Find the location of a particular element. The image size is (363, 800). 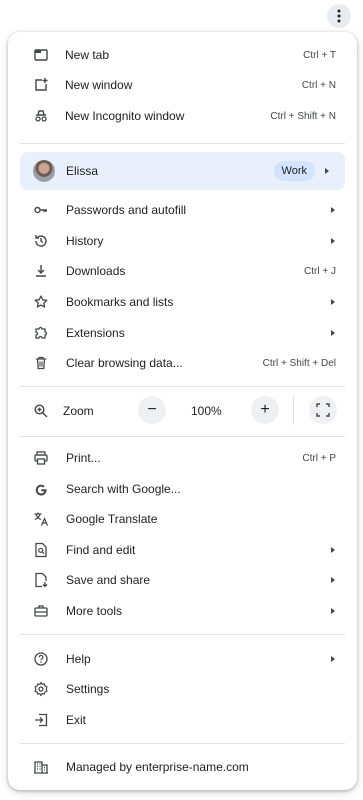

shortcut-text: Ctrl + J is located at coordinates (320, 271).